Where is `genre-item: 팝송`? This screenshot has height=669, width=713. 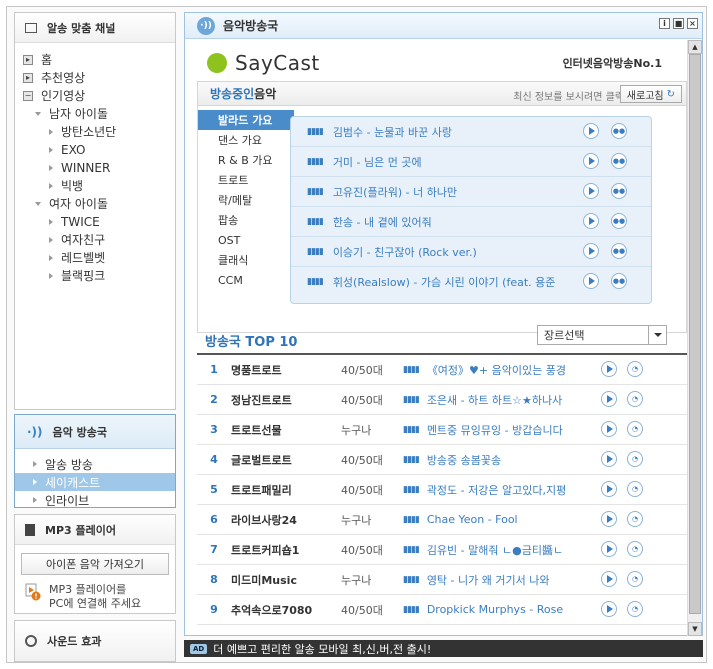 genre-item: 팝송 is located at coordinates (246, 220).